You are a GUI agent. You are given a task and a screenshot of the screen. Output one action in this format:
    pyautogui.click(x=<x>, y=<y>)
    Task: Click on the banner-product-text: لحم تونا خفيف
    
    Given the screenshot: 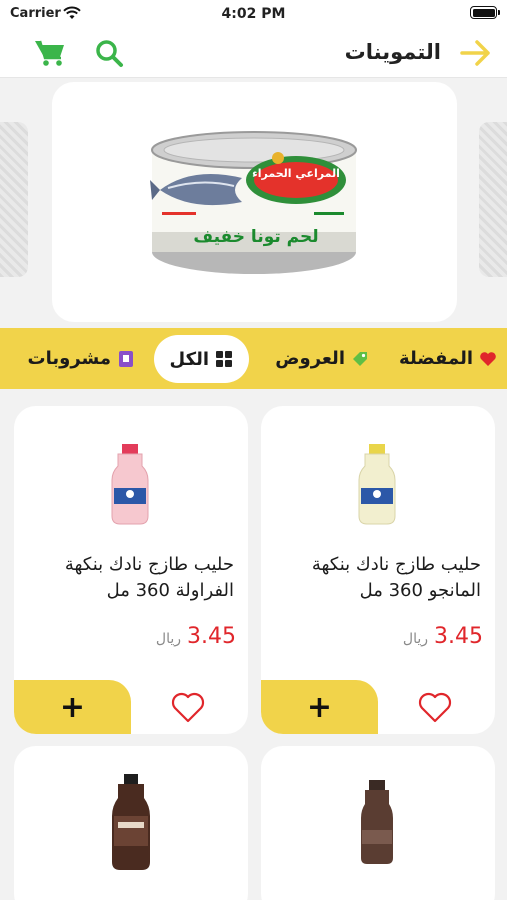 What is the action you would take?
    pyautogui.click(x=255, y=237)
    